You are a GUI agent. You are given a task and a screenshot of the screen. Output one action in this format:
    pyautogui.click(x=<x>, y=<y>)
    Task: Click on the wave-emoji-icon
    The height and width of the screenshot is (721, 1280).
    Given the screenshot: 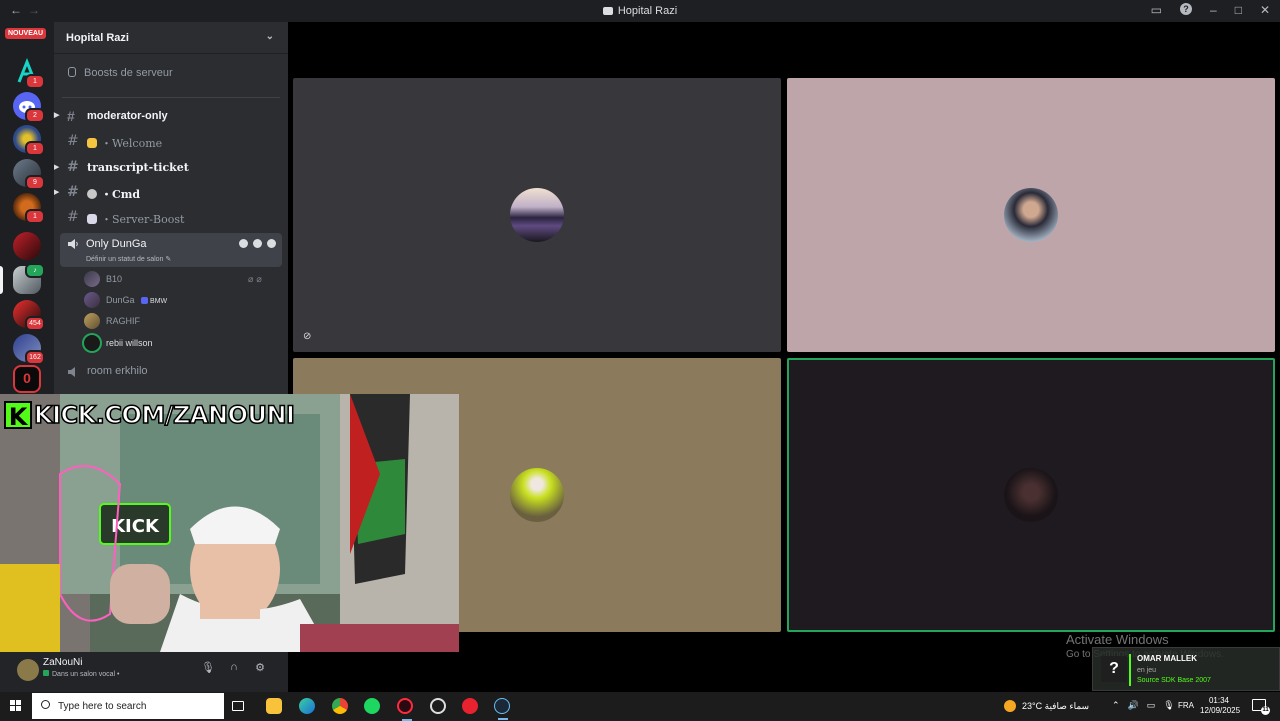 What is the action you would take?
    pyautogui.click(x=92, y=143)
    